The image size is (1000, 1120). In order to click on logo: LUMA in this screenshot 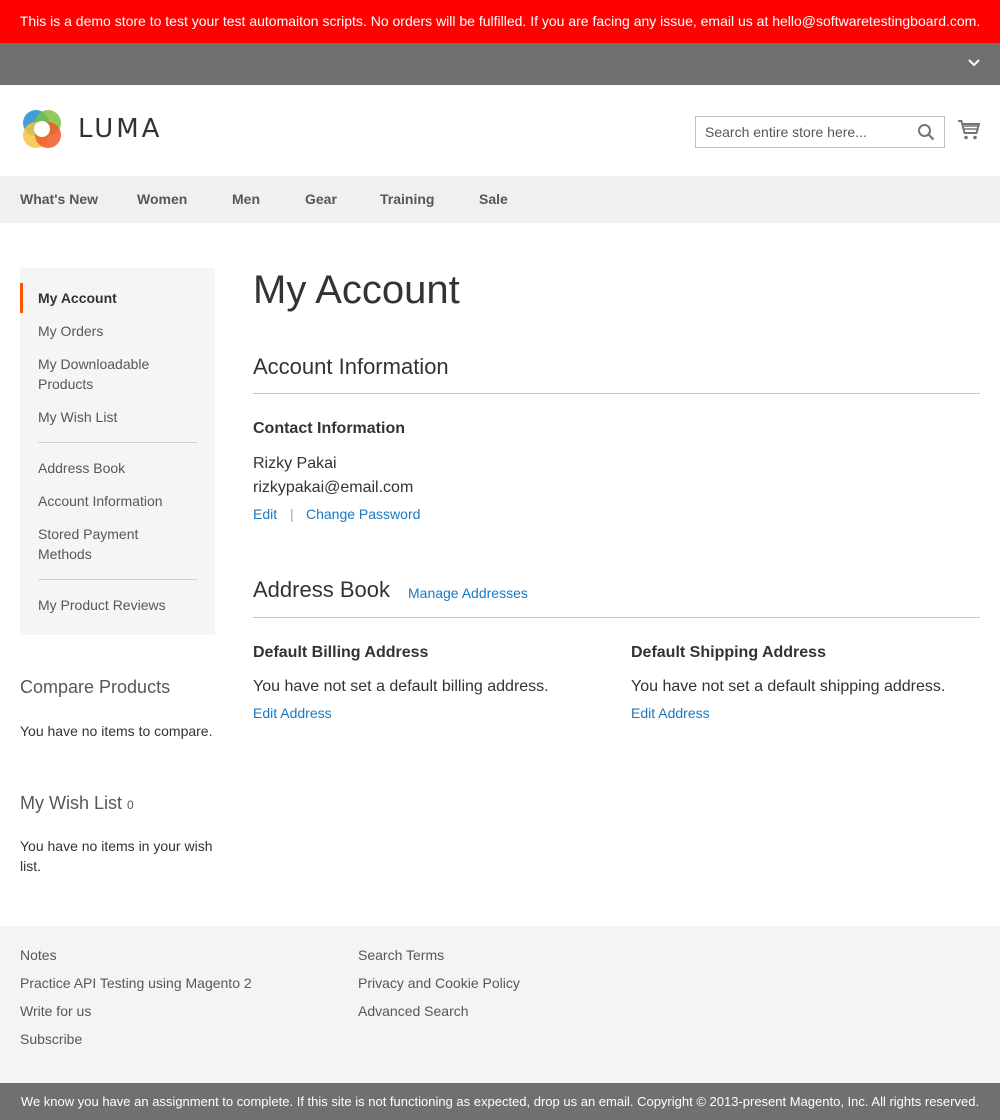, I will do `click(91, 129)`.